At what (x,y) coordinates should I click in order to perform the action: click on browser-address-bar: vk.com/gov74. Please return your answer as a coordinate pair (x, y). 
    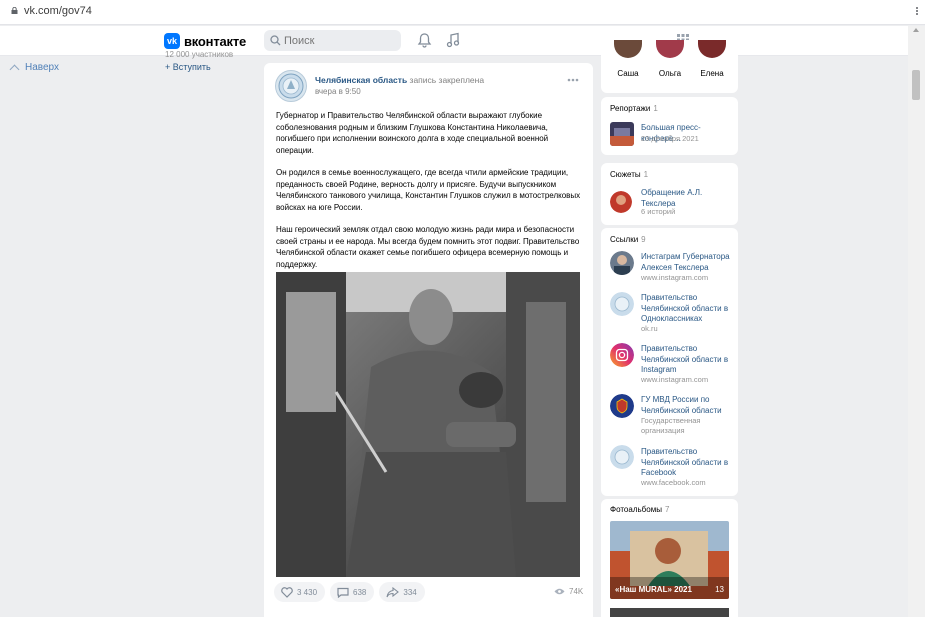
    Looking at the image, I should click on (462, 12).